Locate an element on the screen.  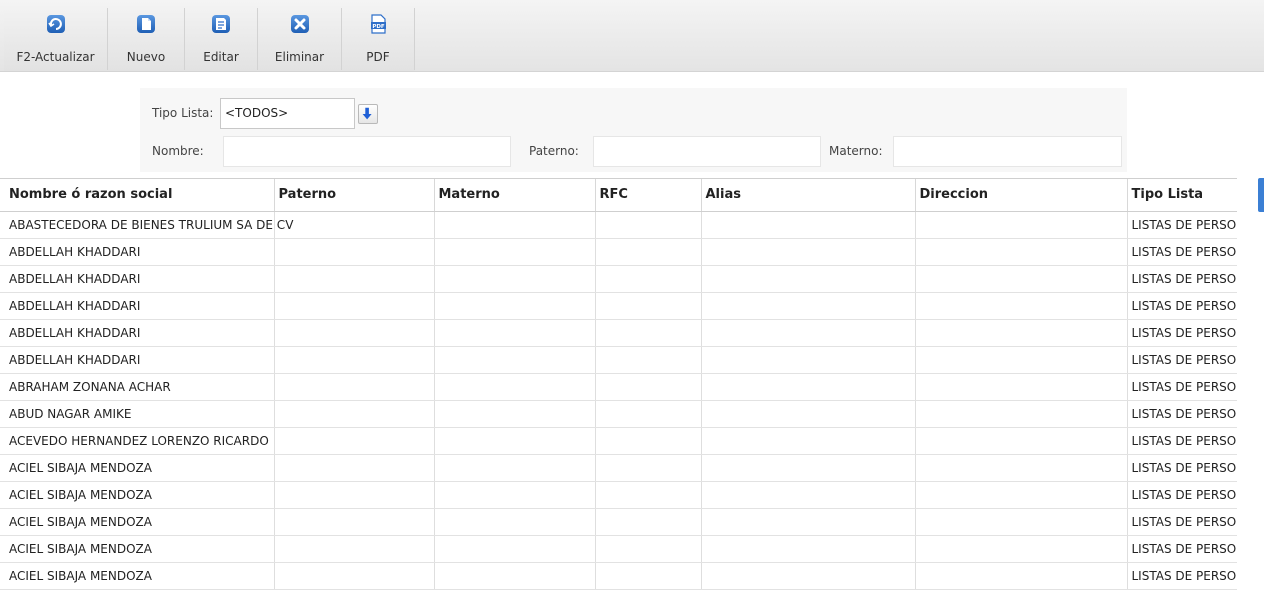
column-header-tipo-lista: Tipo Lista is located at coordinates (1182, 195).